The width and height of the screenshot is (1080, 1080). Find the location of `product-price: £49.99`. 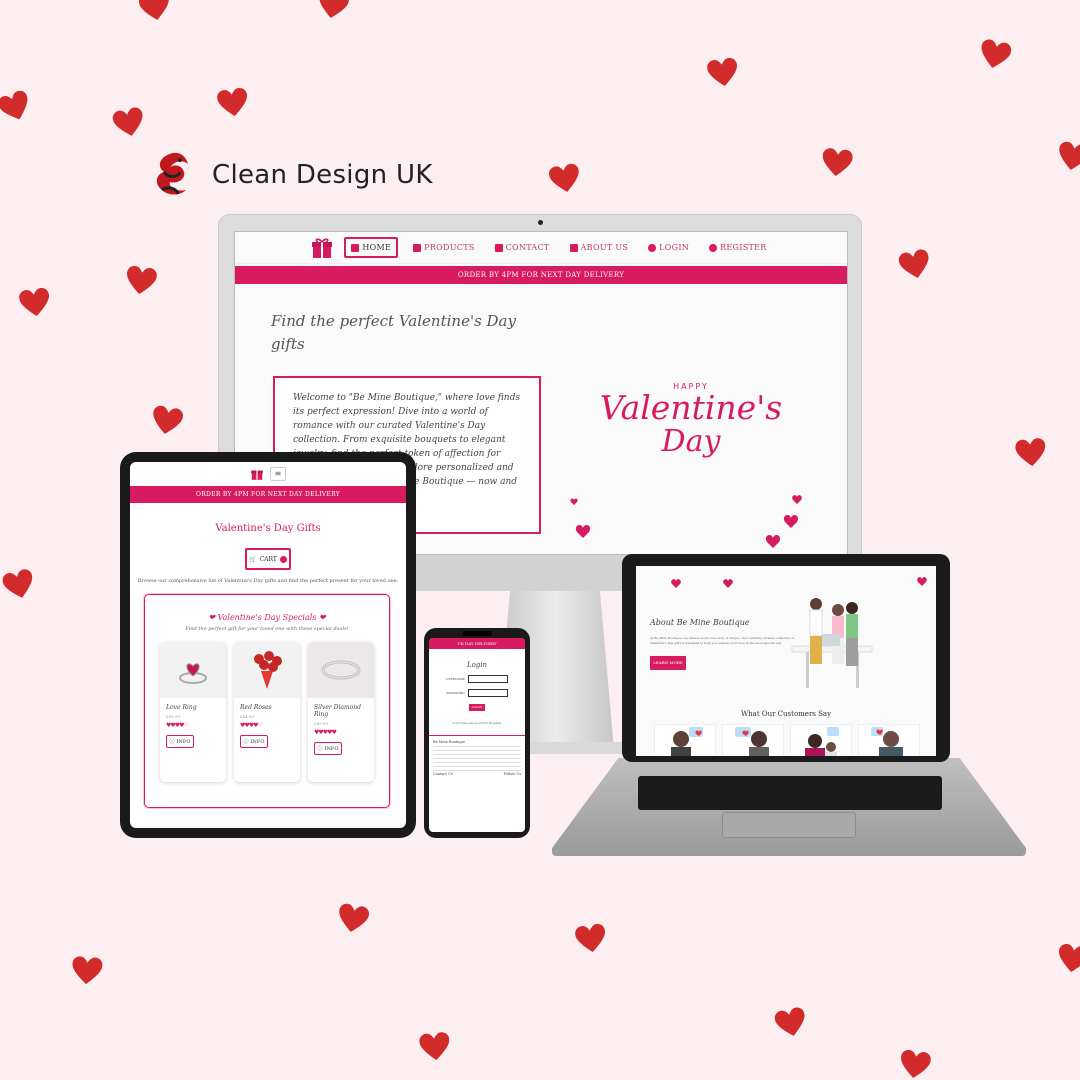

product-price: £49.99 is located at coordinates (321, 723).